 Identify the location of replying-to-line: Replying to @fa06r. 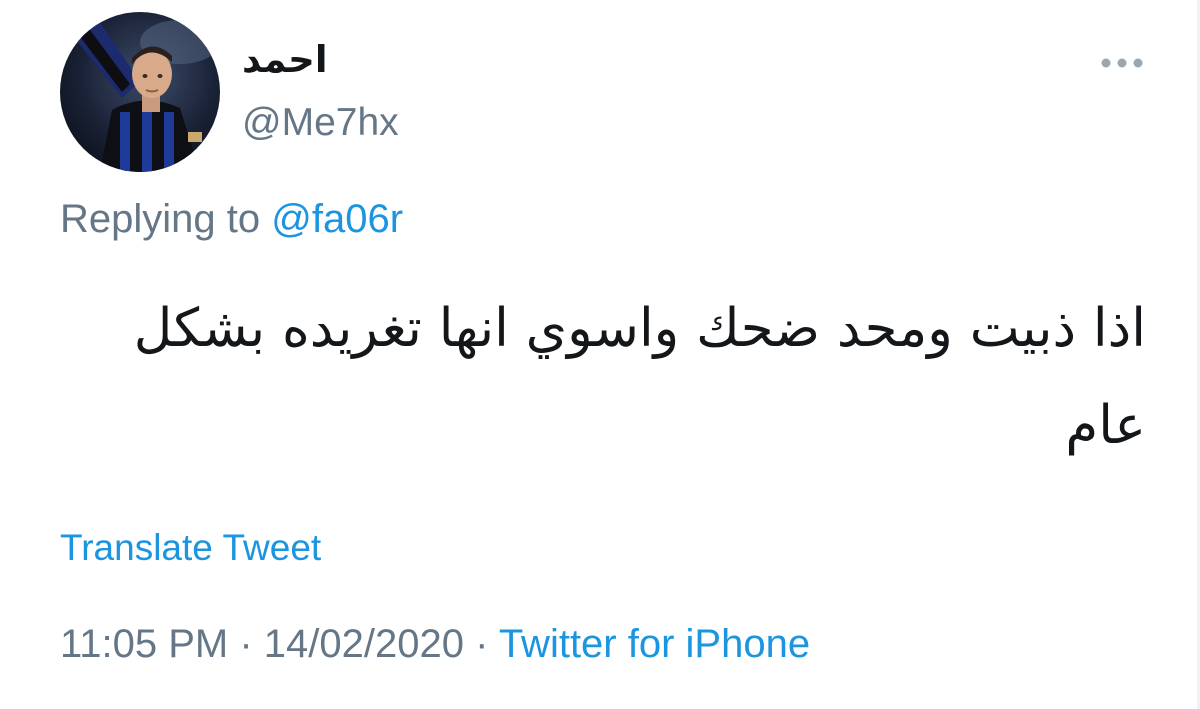
(231, 219).